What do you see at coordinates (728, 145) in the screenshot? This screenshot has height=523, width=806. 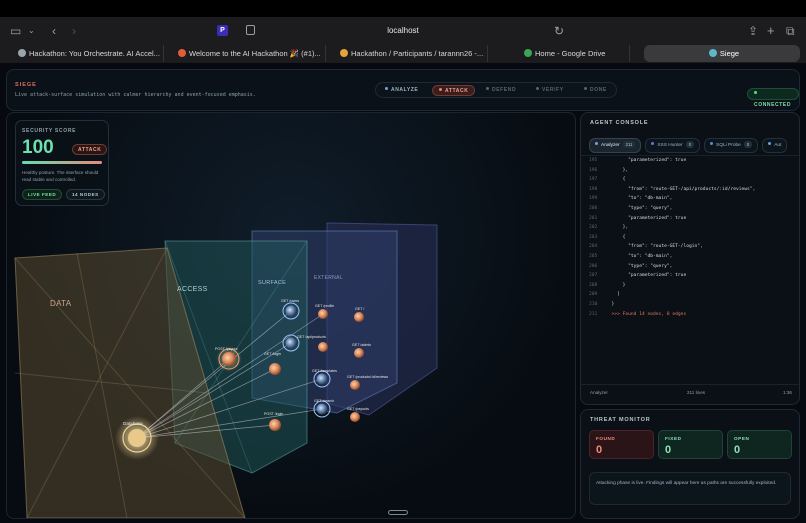 I see `tab-label: SQLi Probe` at bounding box center [728, 145].